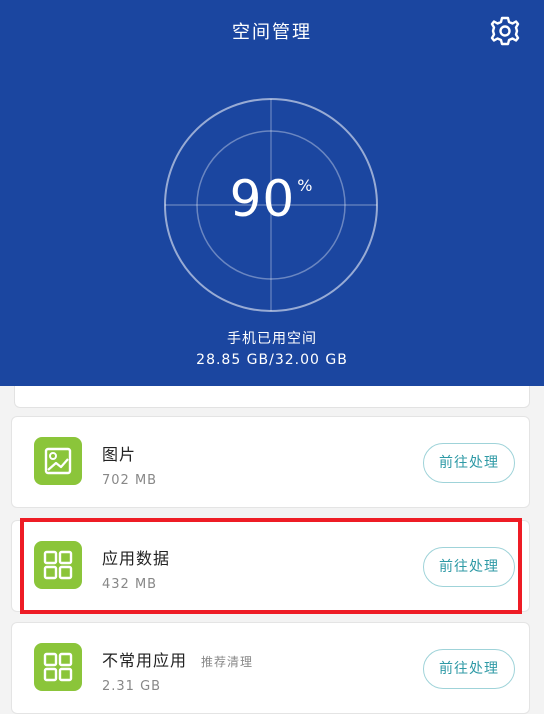 The height and width of the screenshot is (714, 544). I want to click on item-size: 702 MB, so click(130, 480).